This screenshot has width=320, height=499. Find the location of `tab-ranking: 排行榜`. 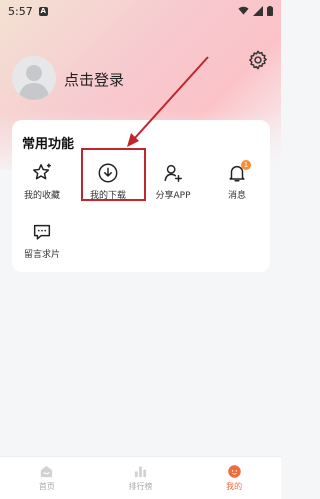

tab-ranking: 排行榜 is located at coordinates (141, 478).